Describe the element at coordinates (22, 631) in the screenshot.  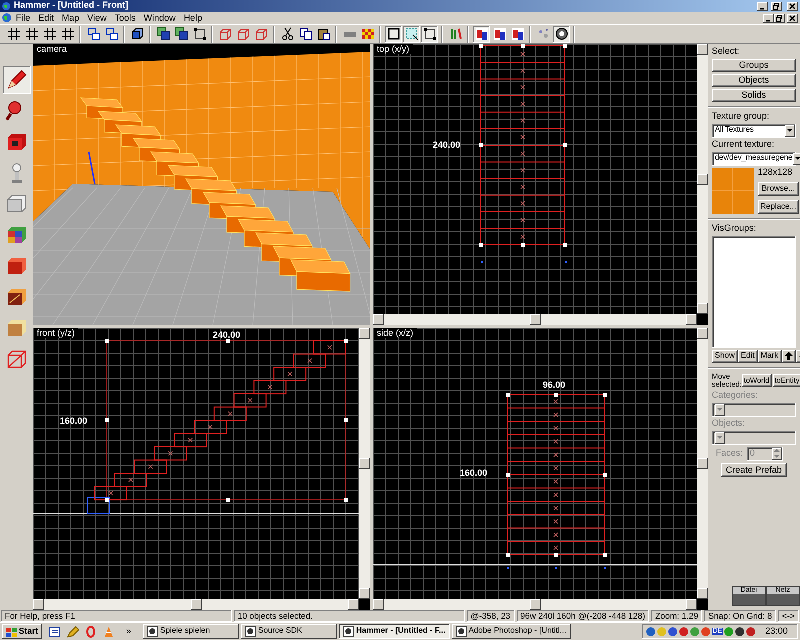
I see `start-button: Start` at that location.